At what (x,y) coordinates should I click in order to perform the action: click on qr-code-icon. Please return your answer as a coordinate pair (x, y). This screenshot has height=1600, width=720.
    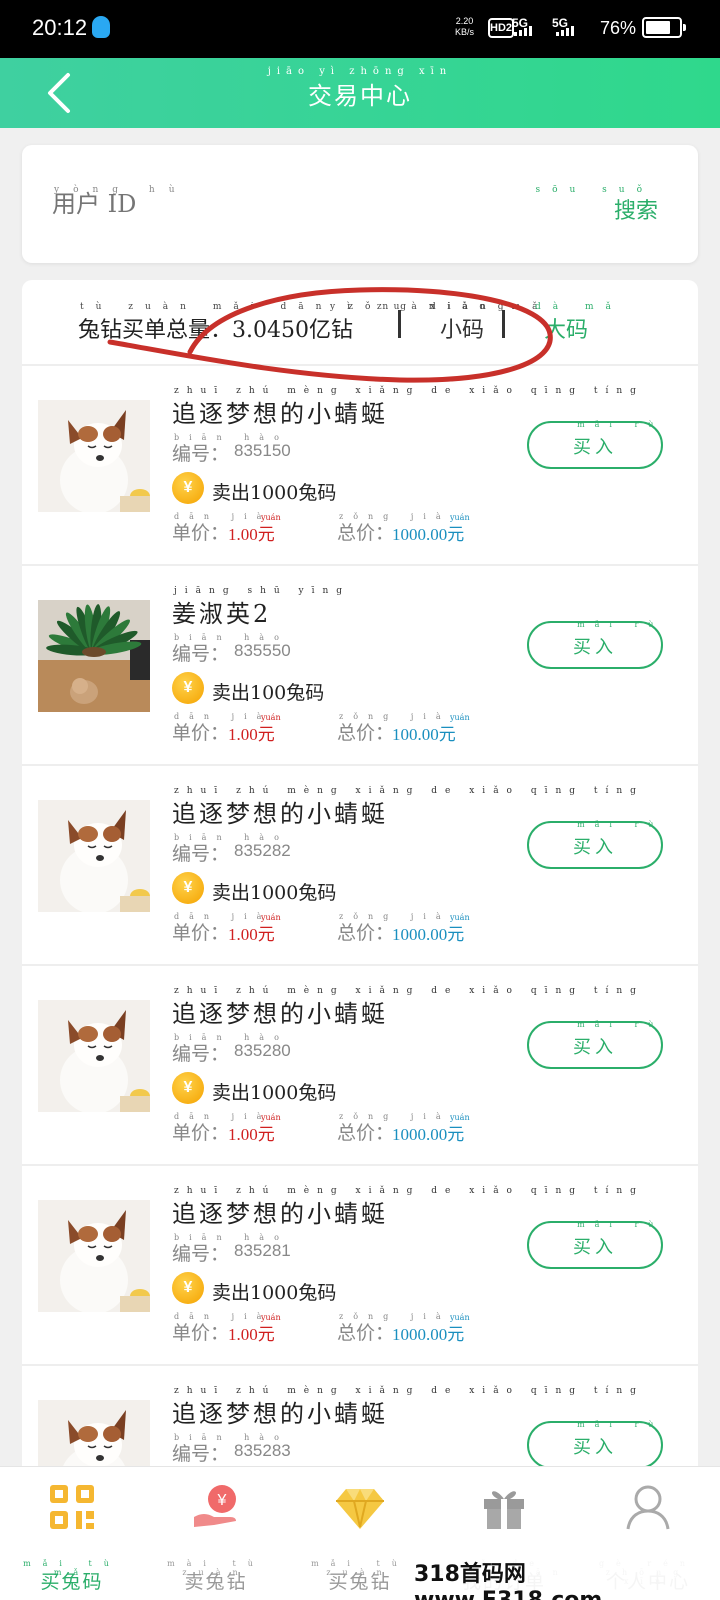
    Looking at the image, I should click on (72, 1507).